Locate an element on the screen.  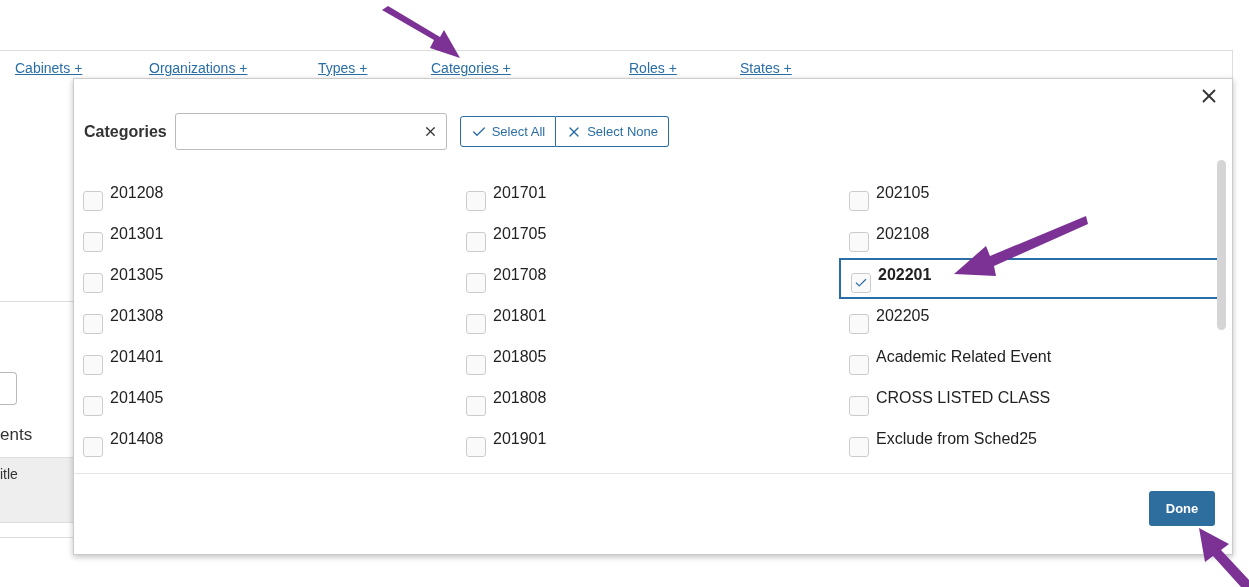
category-option: 201701 is located at coordinates (657, 196).